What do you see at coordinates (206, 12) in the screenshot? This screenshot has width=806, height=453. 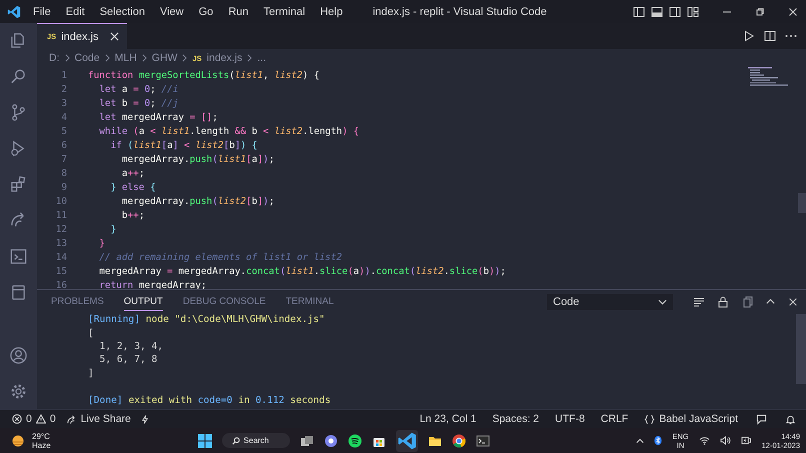 I see `menu-item: Go` at bounding box center [206, 12].